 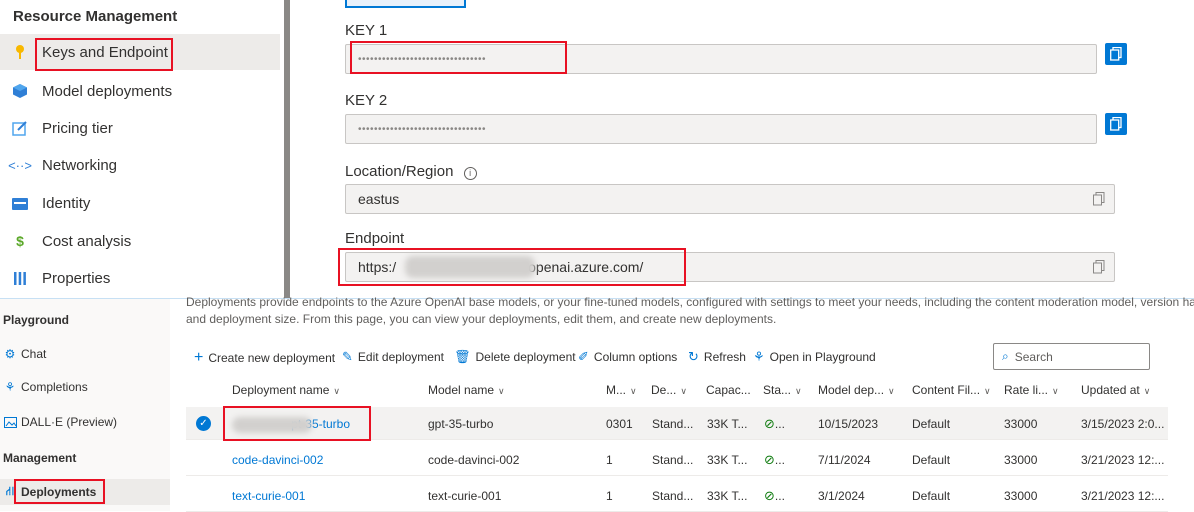 I want to click on sidebar-item-dalle: DALL·E (Preview), so click(x=85, y=422).